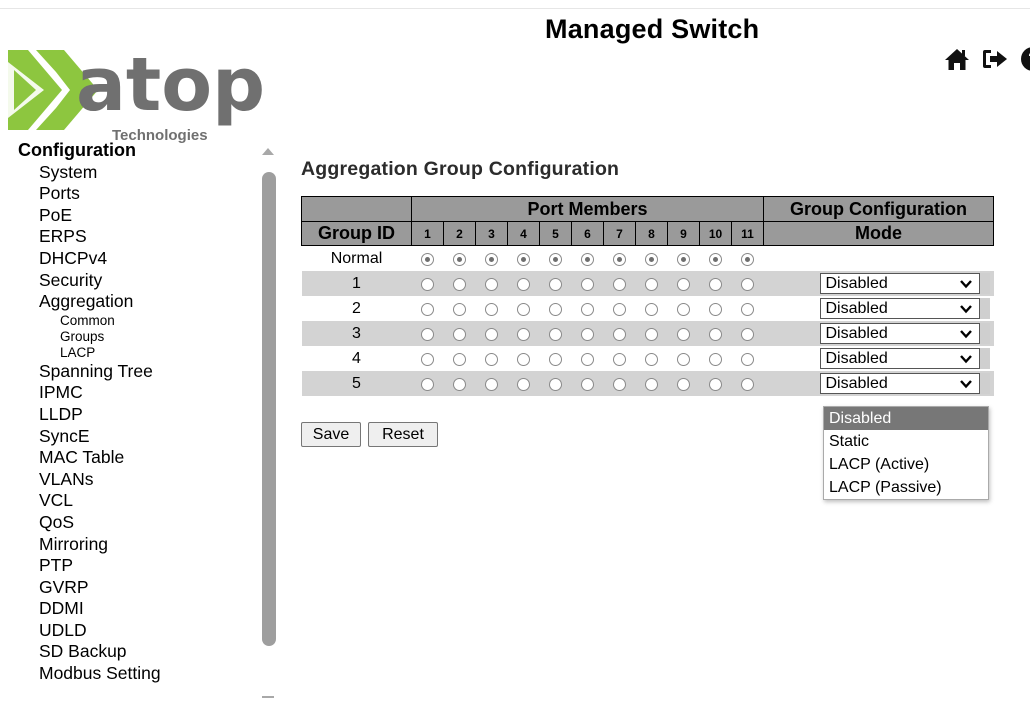 Image resolution: width=1030 pixels, height=702 pixels. What do you see at coordinates (138, 415) in the screenshot?
I see `sidebar-item-lldp: LLDP` at bounding box center [138, 415].